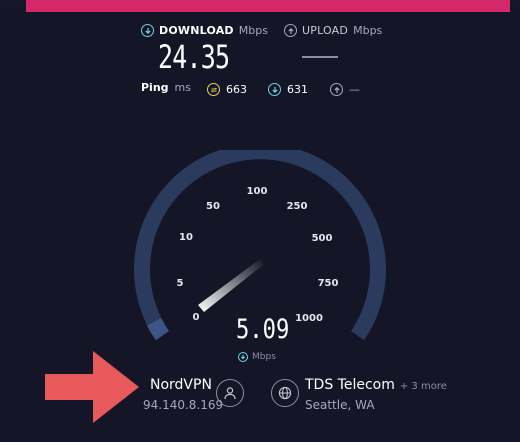 This screenshot has width=520, height=442. Describe the element at coordinates (336, 89) in the screenshot. I see `ping-upload-icon` at that location.